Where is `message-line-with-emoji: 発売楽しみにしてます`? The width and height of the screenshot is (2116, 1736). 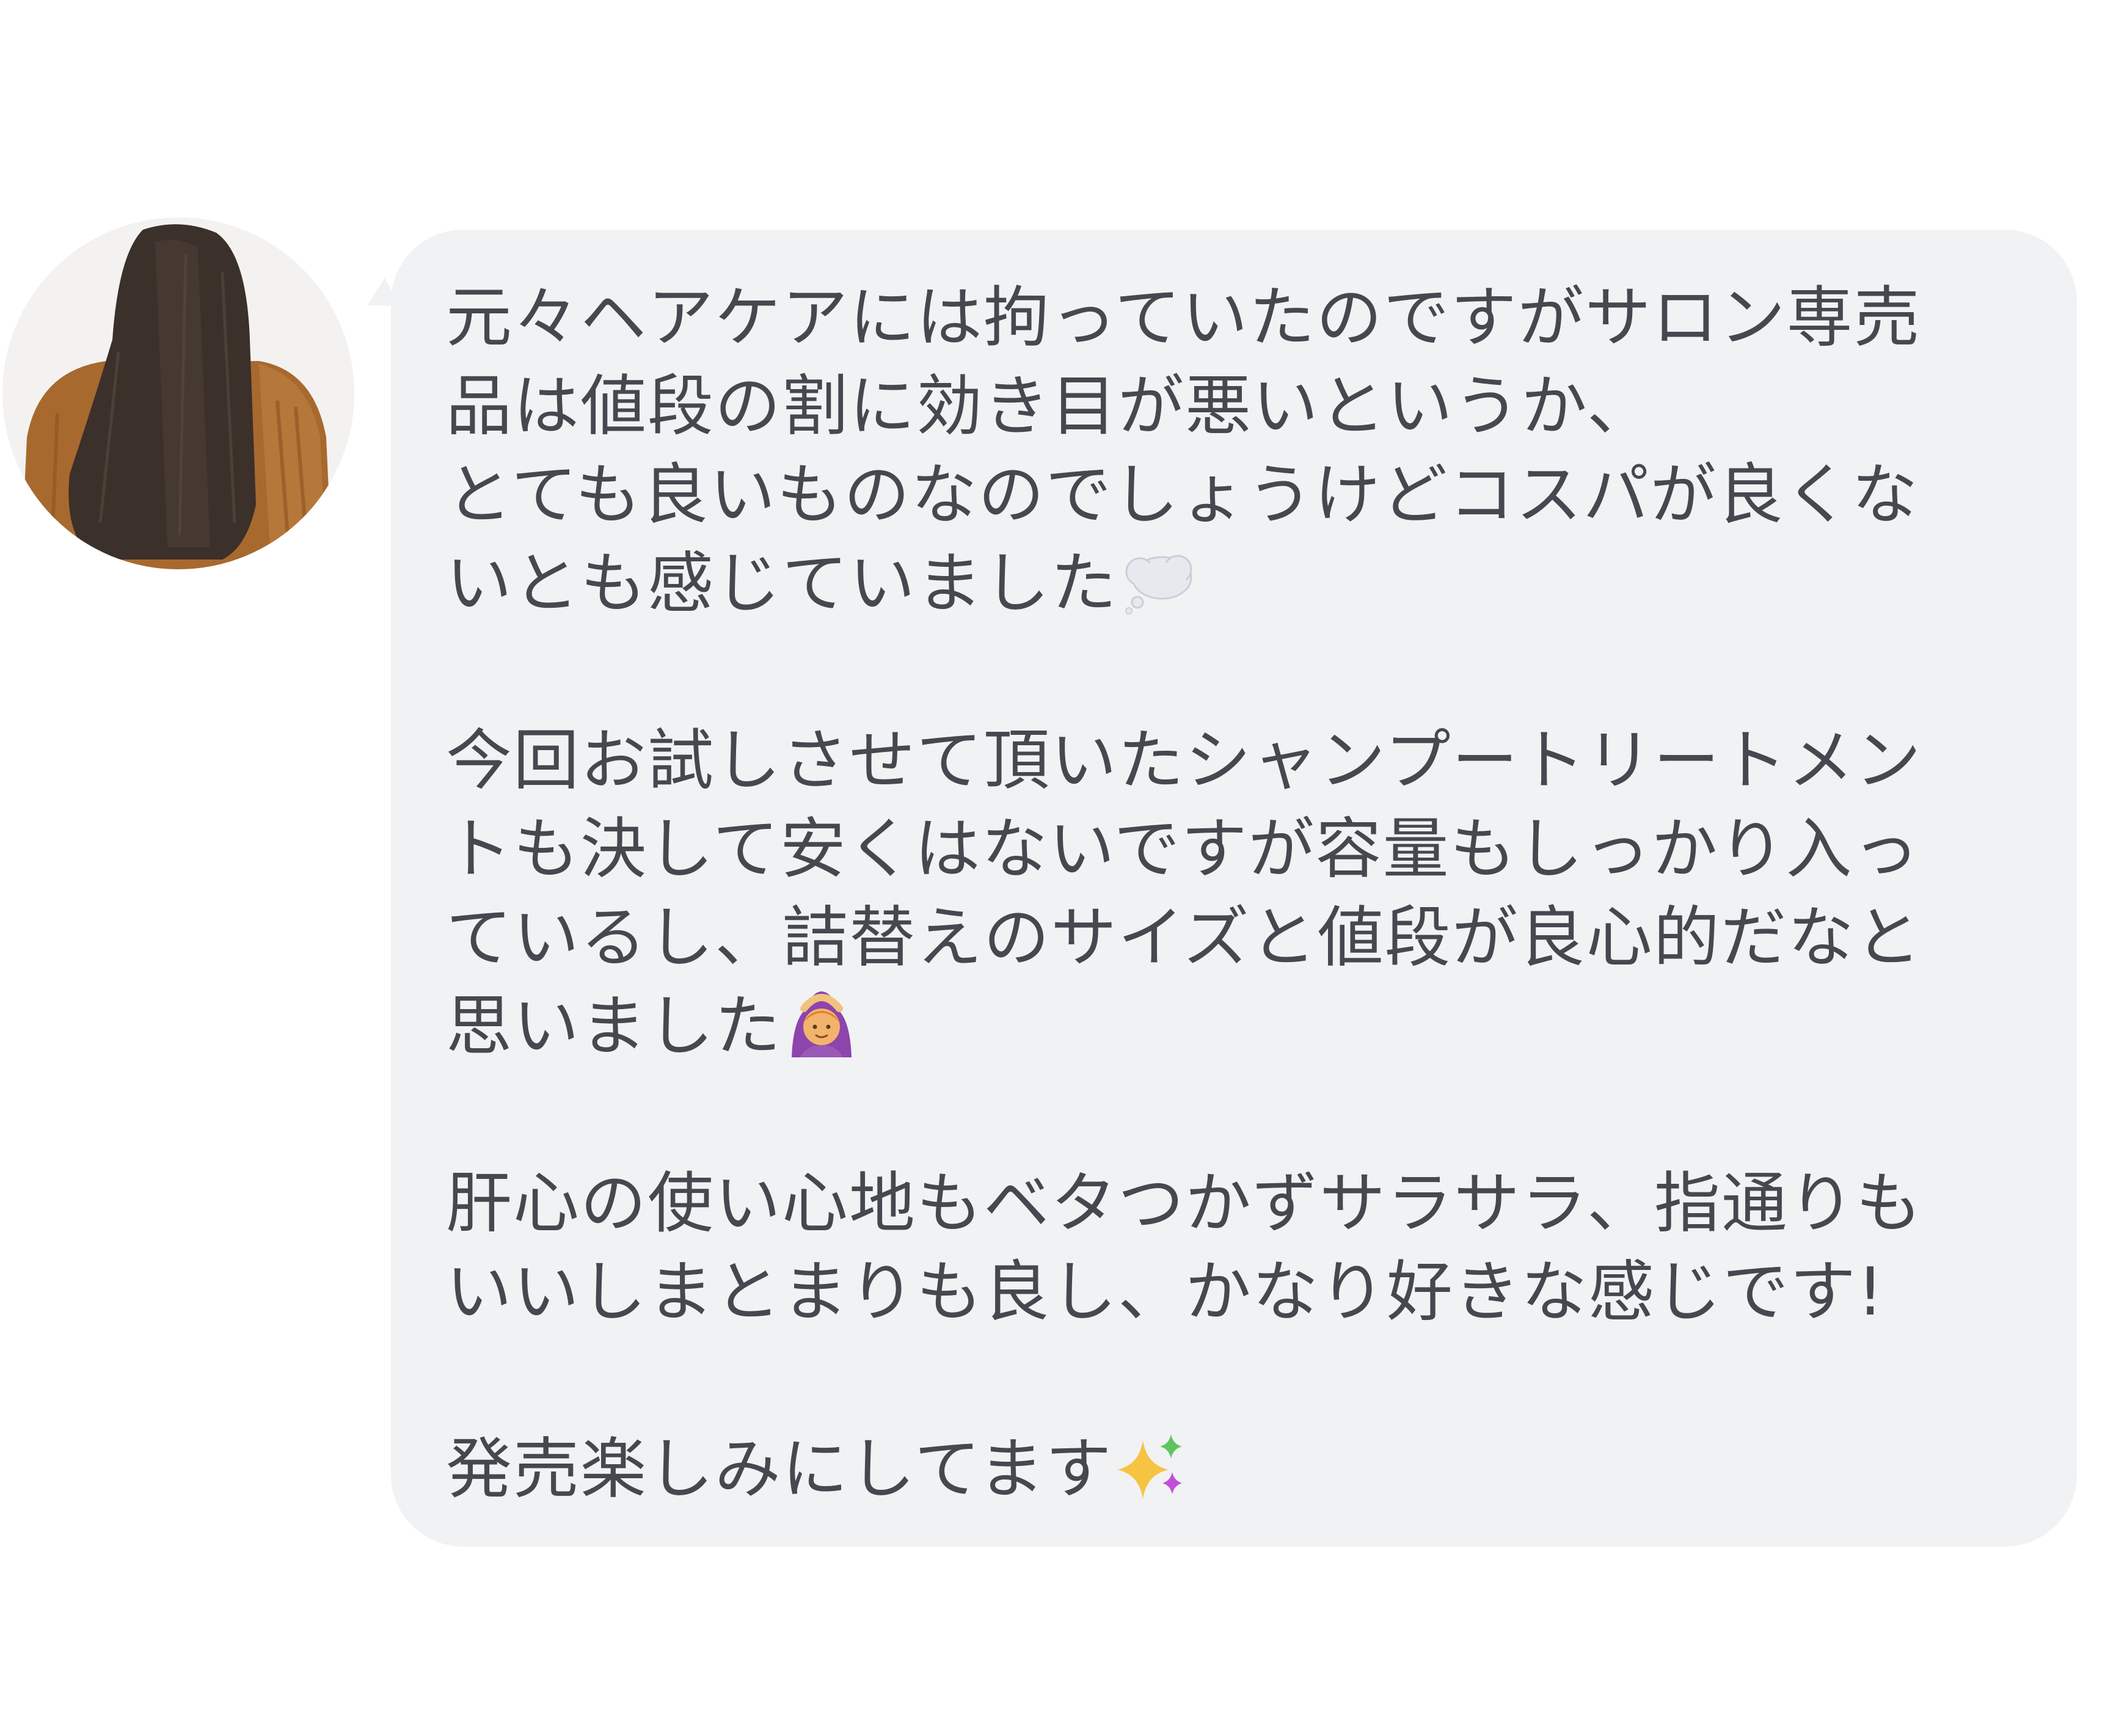 message-line-with-emoji: 発売楽しみにしてます is located at coordinates (1237, 1470).